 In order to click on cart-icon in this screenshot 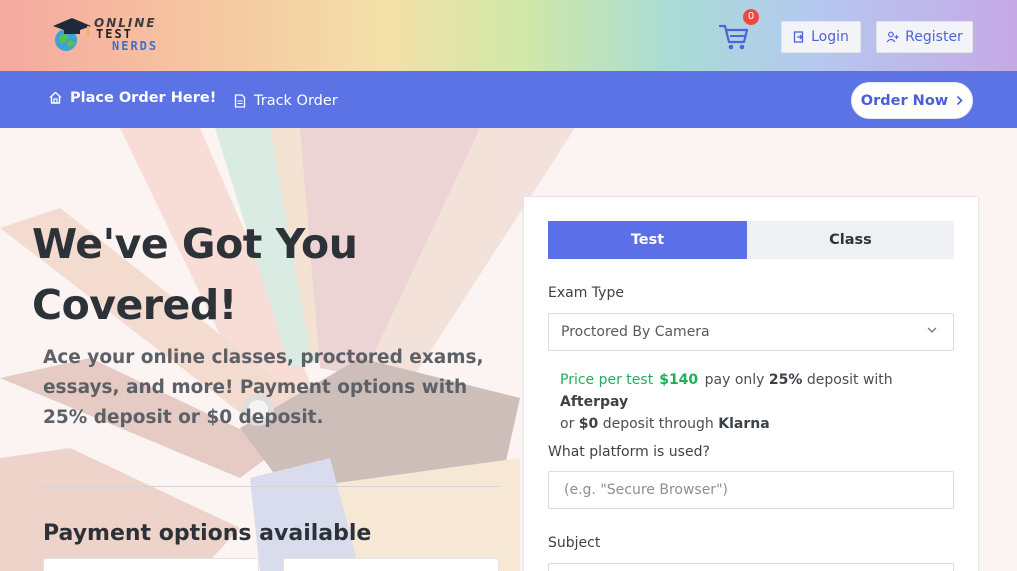, I will do `click(734, 36)`.